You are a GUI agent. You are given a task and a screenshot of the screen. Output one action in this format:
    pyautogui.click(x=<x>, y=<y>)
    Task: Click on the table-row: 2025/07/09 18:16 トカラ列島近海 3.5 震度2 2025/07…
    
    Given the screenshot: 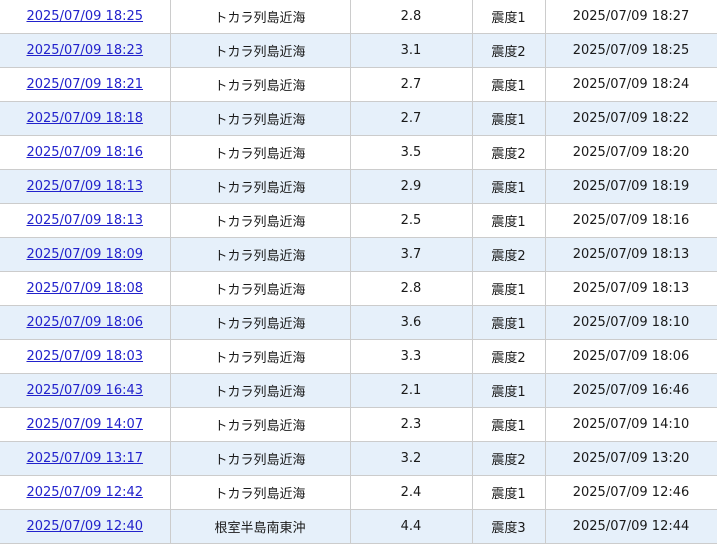 What is the action you would take?
    pyautogui.click(x=358, y=152)
    